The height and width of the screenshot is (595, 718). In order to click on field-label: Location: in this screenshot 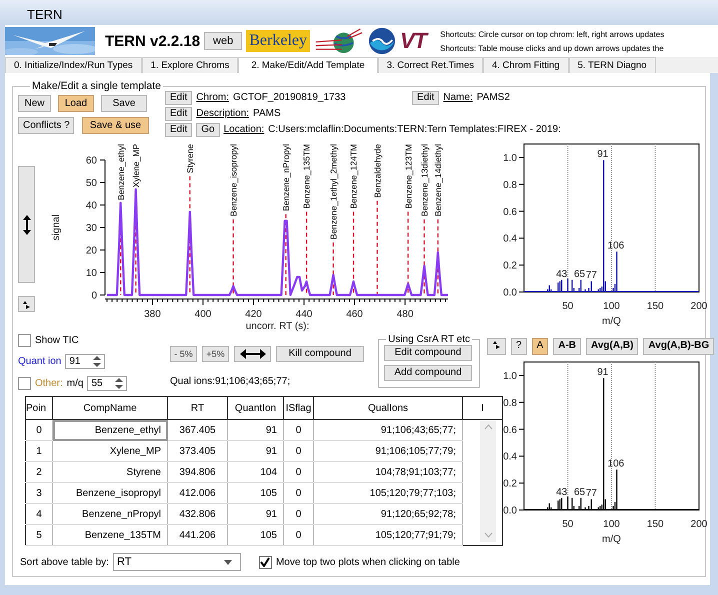, I will do `click(244, 129)`.